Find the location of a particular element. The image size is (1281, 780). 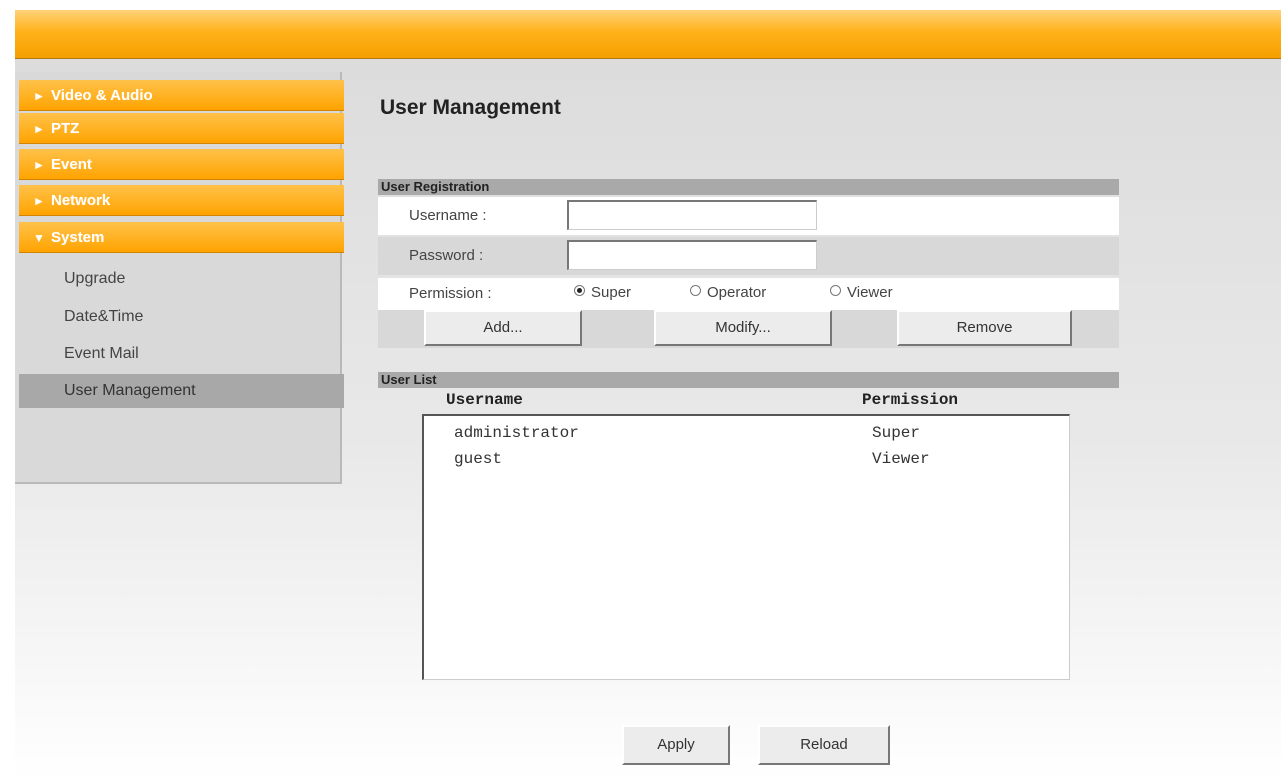

nav-network: ► Network is located at coordinates (181, 200).